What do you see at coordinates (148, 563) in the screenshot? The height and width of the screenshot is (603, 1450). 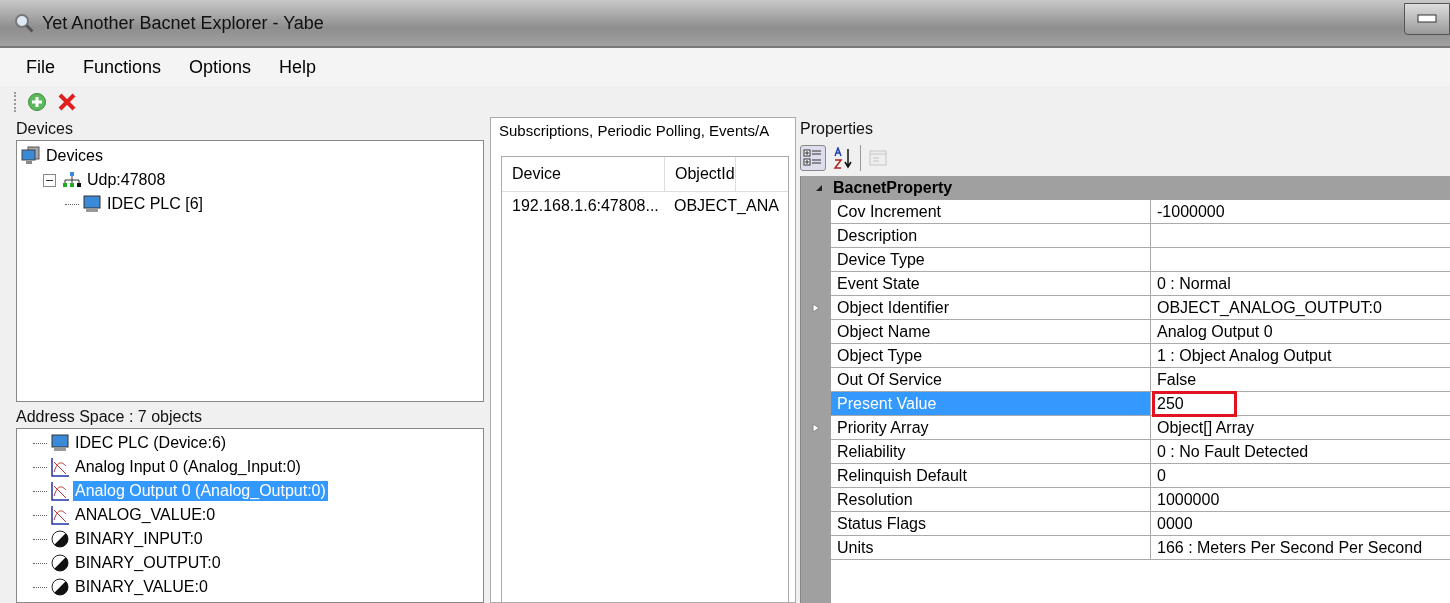 I see `tree-item: BINARY_OUTPUT:0` at bounding box center [148, 563].